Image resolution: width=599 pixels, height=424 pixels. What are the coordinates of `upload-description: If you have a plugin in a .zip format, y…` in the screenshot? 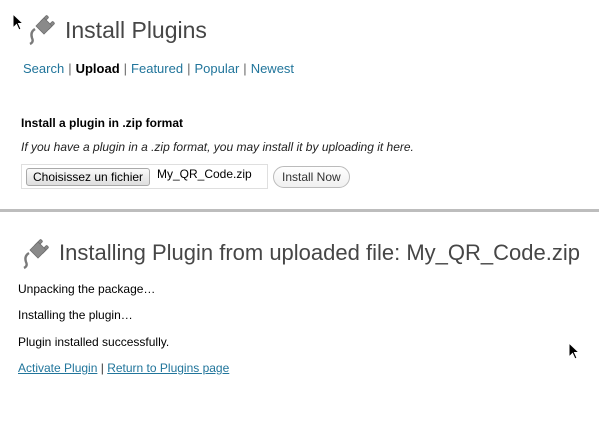 It's located at (217, 147).